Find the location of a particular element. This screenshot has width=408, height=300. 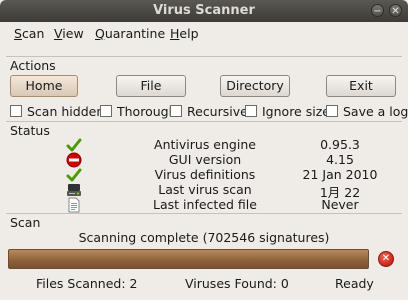

status-row-last-scan: Last virus scan 1月 22 is located at coordinates (204, 191).